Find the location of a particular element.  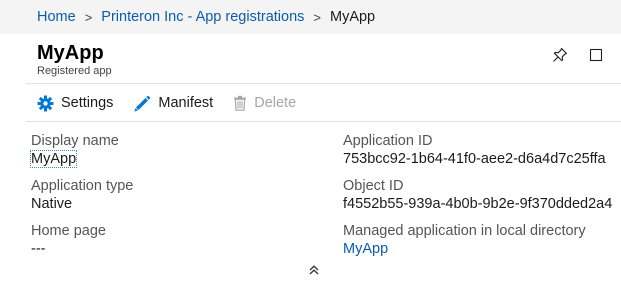

application-type-value: Native is located at coordinates (52, 204).